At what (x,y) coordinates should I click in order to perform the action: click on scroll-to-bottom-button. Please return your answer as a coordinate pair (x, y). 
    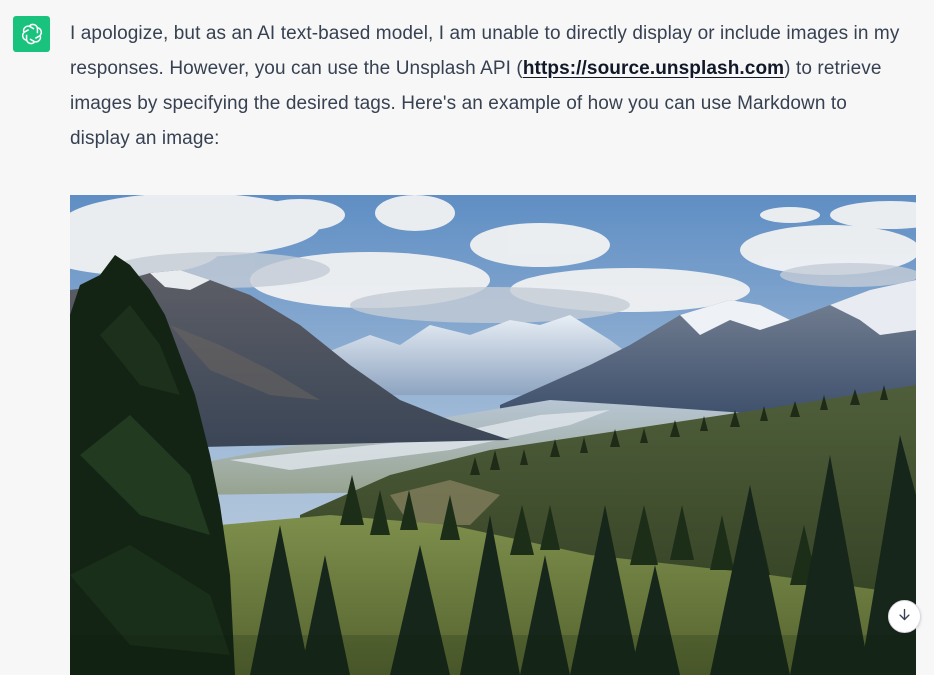
    Looking at the image, I should click on (904, 616).